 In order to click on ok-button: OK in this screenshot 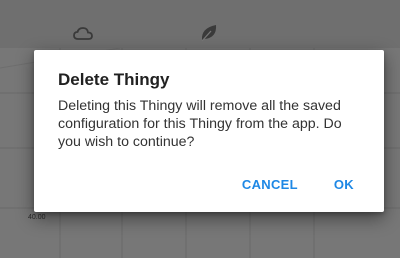, I will do `click(344, 184)`.